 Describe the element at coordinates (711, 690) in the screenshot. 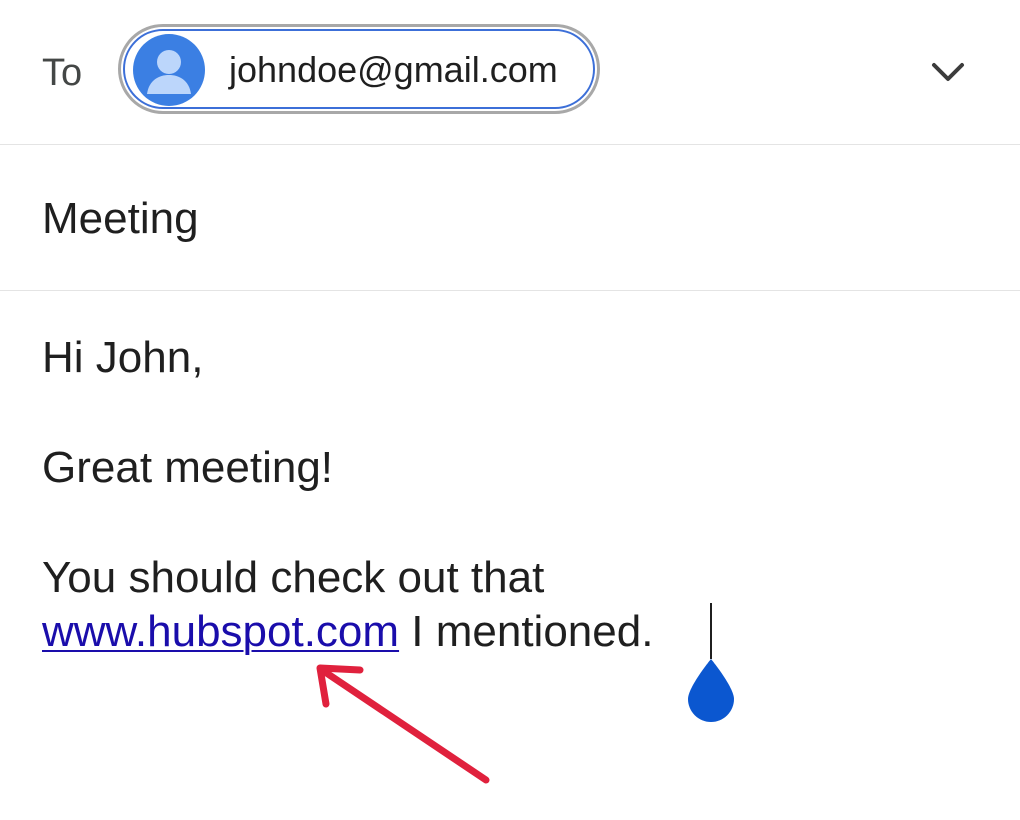

I see `cursor-handle-icon` at that location.